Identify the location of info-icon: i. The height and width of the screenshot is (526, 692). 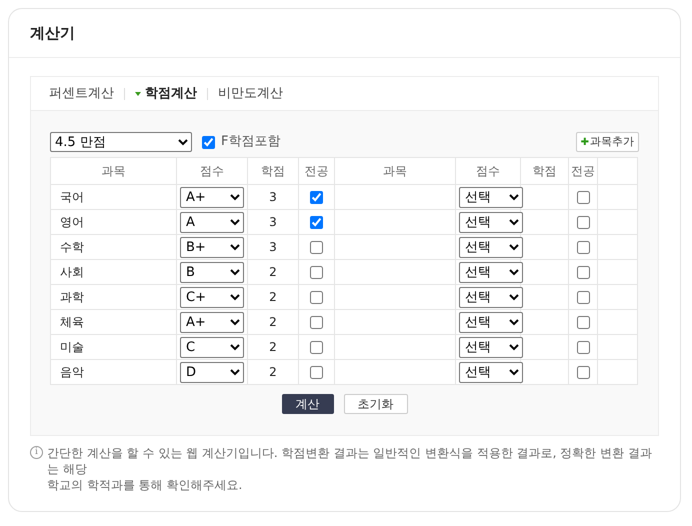
(36, 452).